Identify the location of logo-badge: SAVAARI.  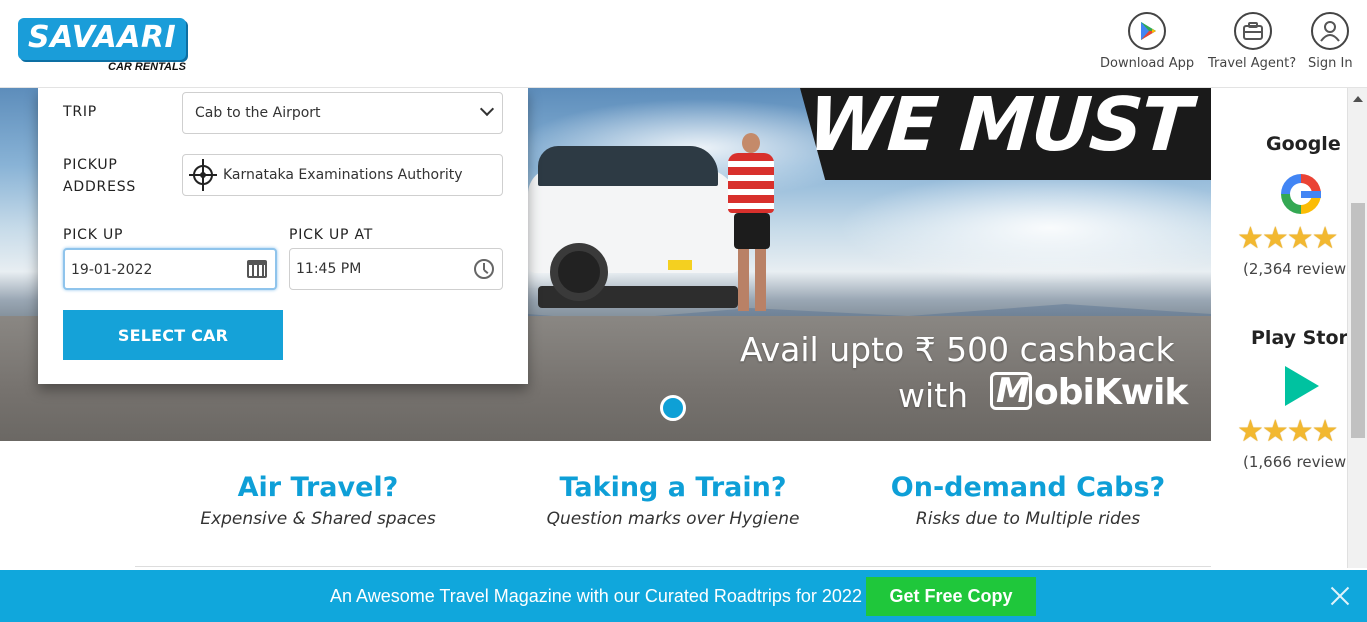
(102, 39).